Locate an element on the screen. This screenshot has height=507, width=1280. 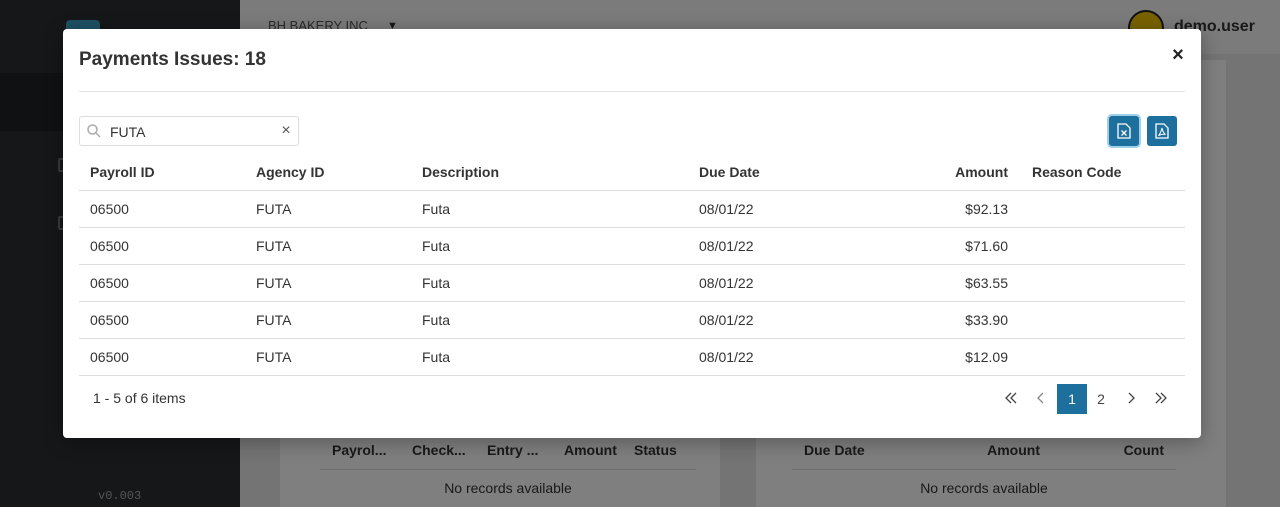
prev-page-button is located at coordinates (1041, 399).